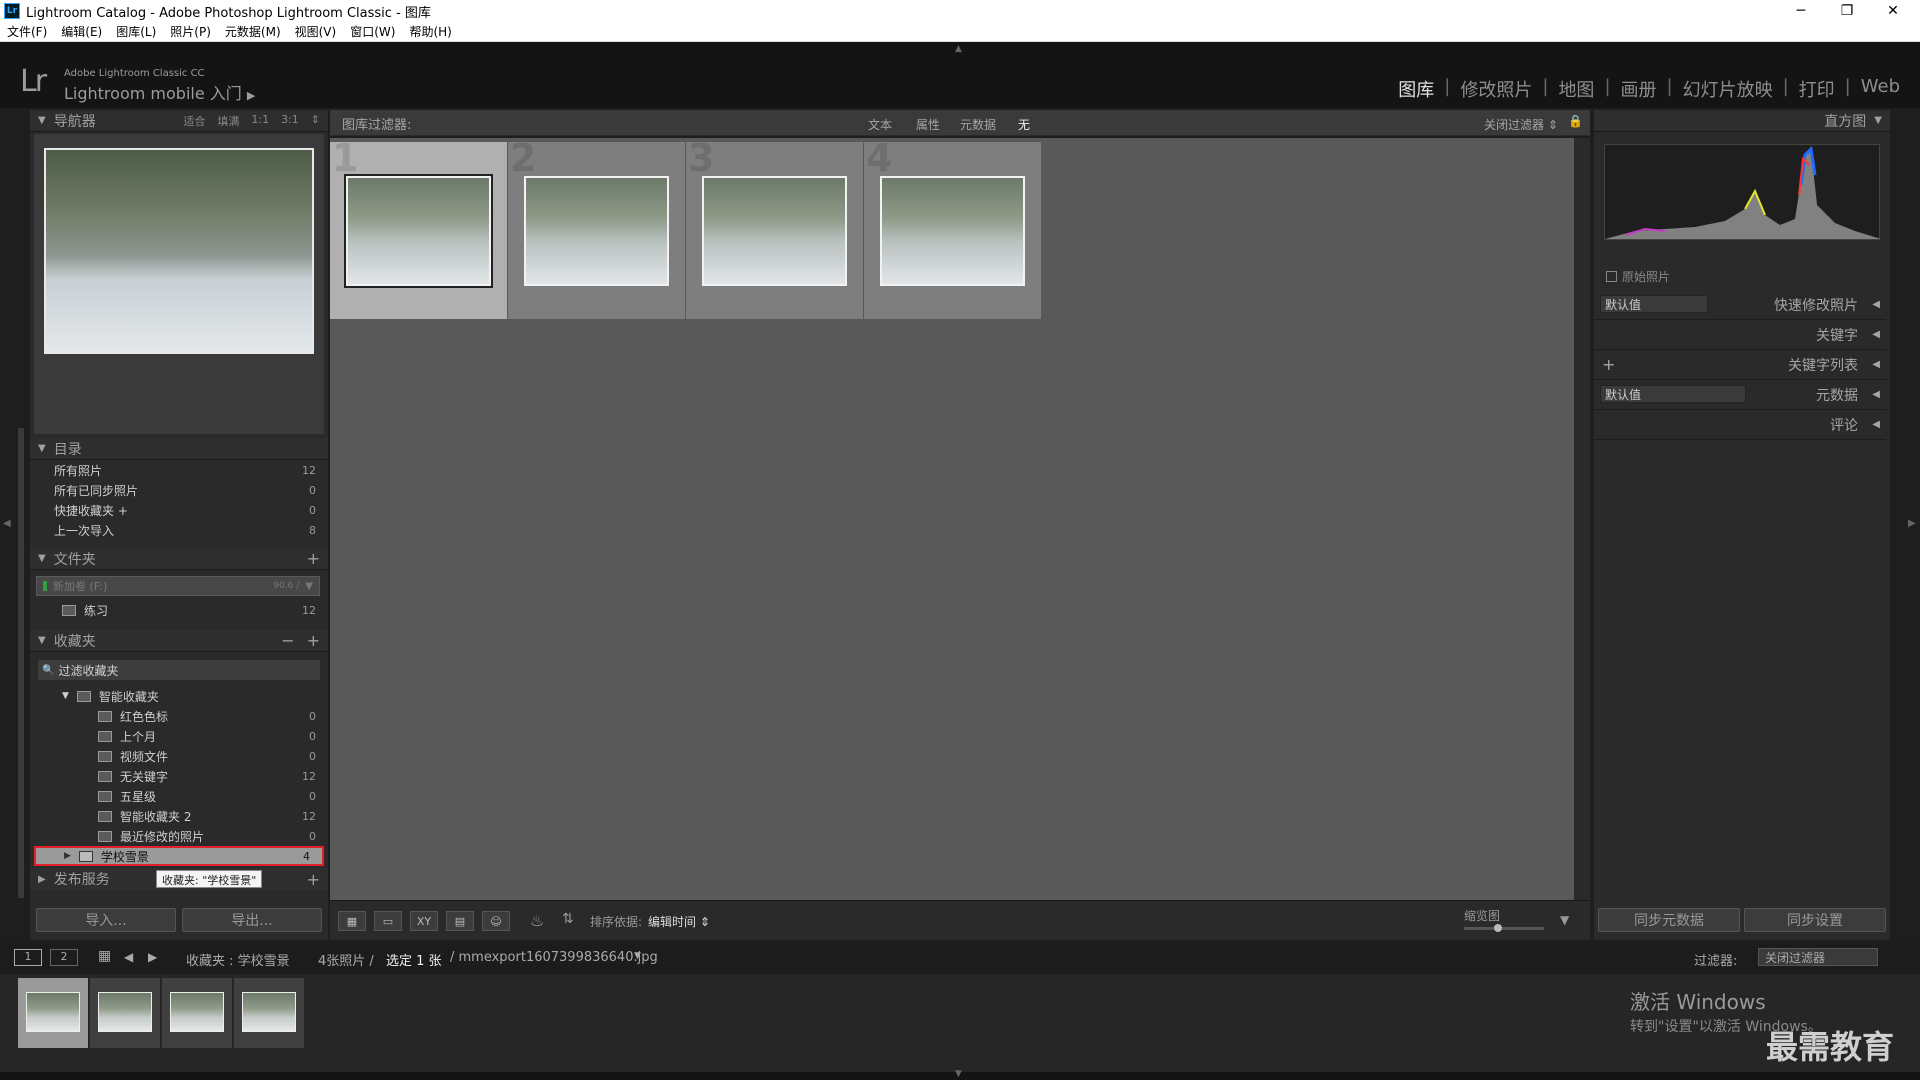 The height and width of the screenshot is (1080, 1920). I want to click on filter-preset-dropdown: 关闭过滤器 ⇕, so click(1521, 124).